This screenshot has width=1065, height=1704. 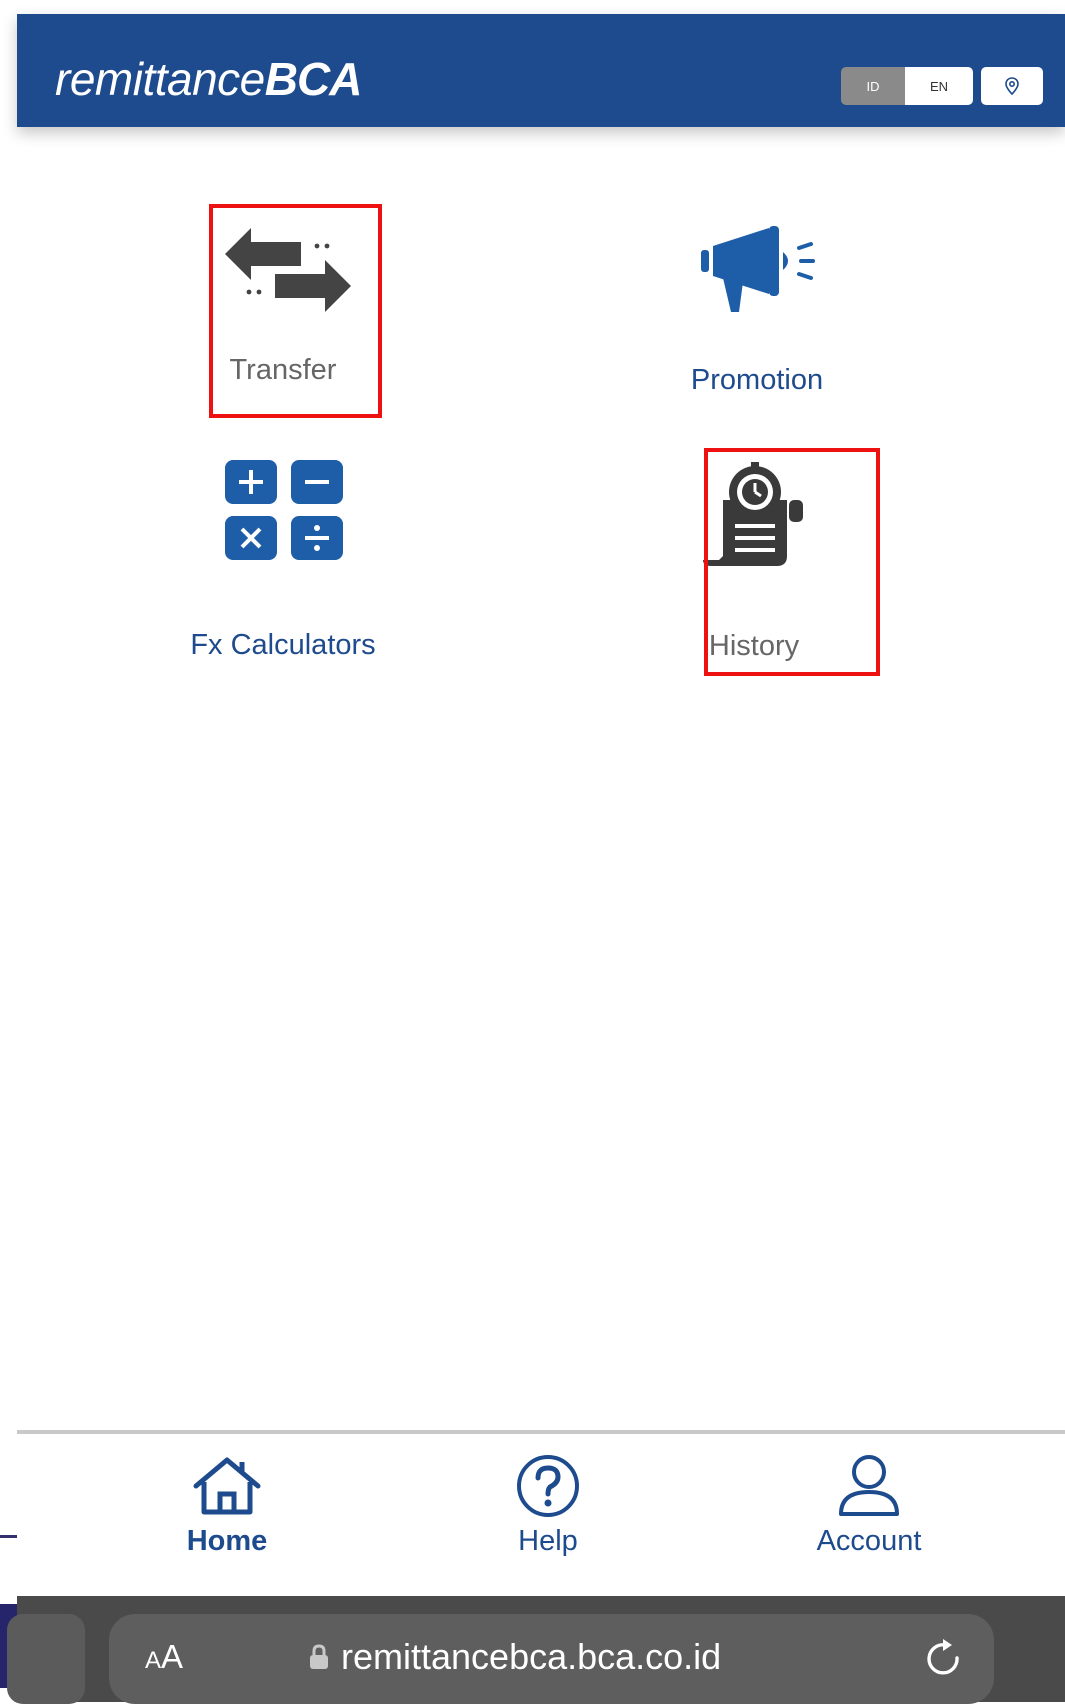 I want to click on language-switcher: ID EN, so click(x=942, y=86).